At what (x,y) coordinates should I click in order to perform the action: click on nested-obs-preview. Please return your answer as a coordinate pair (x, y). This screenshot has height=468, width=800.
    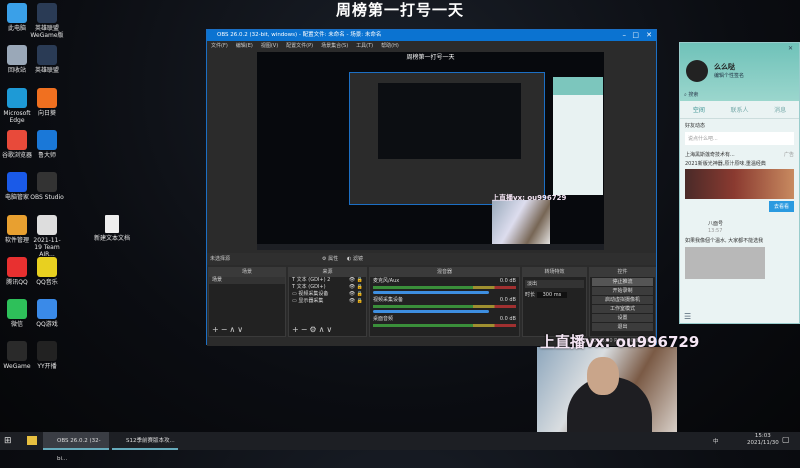
    Looking at the image, I should click on (447, 138).